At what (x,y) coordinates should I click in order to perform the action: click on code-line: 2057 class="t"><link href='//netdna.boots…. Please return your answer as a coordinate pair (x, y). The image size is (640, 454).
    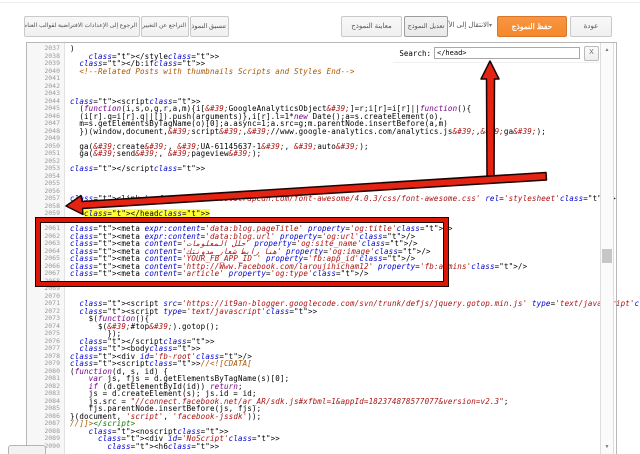
    Looking at the image, I should click on (321, 198).